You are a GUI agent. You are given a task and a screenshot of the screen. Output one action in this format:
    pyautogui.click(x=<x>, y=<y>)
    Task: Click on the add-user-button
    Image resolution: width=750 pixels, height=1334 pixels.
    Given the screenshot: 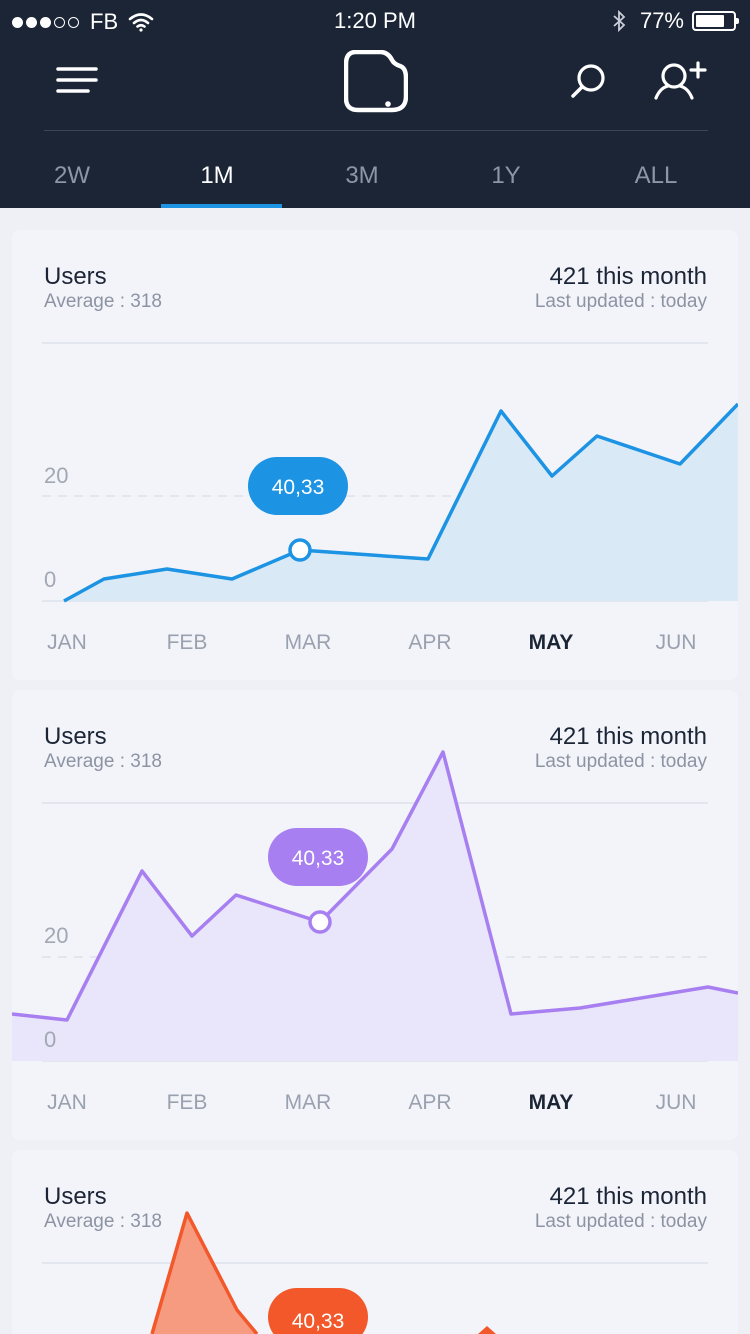 What is the action you would take?
    pyautogui.click(x=680, y=81)
    